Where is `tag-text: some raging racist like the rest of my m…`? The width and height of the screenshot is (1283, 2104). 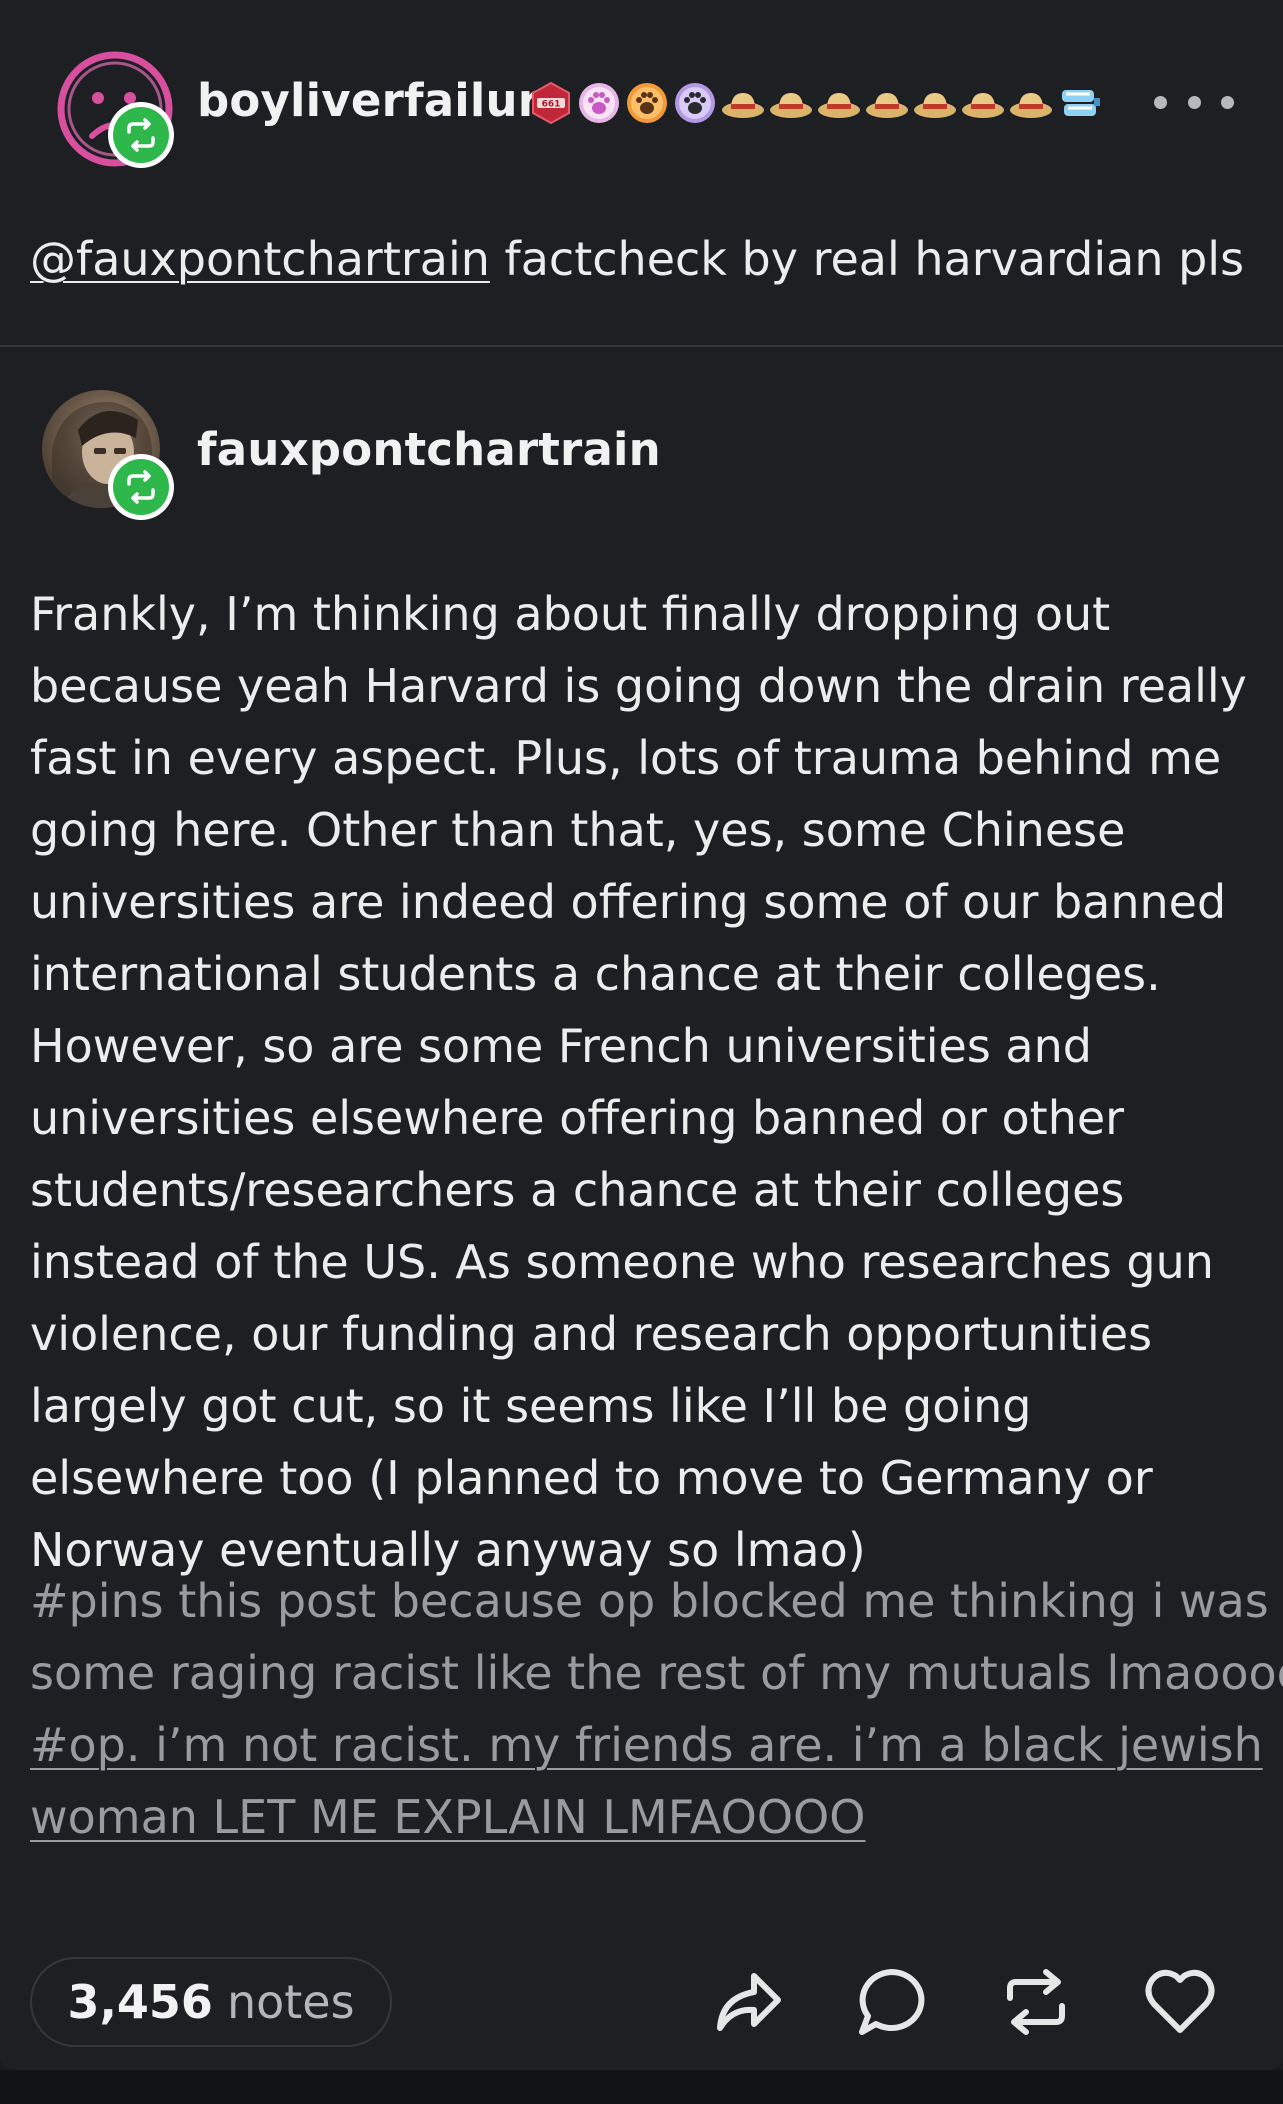
tag-text: some raging racist like the rest of my m… is located at coordinates (656, 1673).